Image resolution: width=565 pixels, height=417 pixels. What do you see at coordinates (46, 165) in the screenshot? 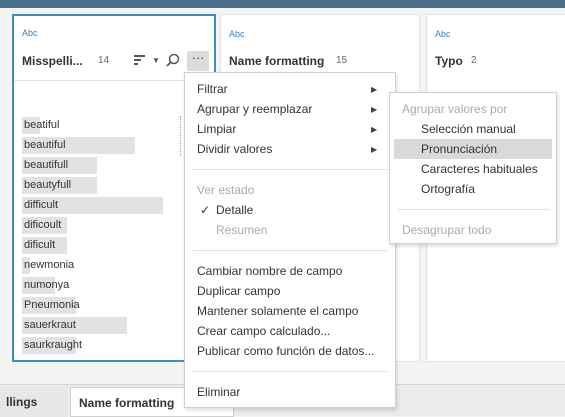
I see `value-label: beautifull` at bounding box center [46, 165].